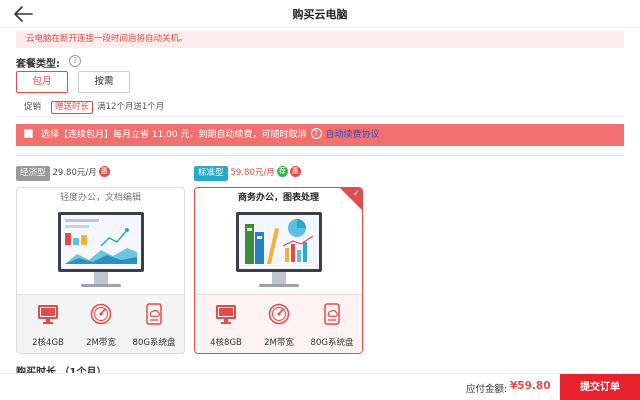  Describe the element at coordinates (131, 107) in the screenshot. I see `promo-text: 满12个月送1个月` at that location.